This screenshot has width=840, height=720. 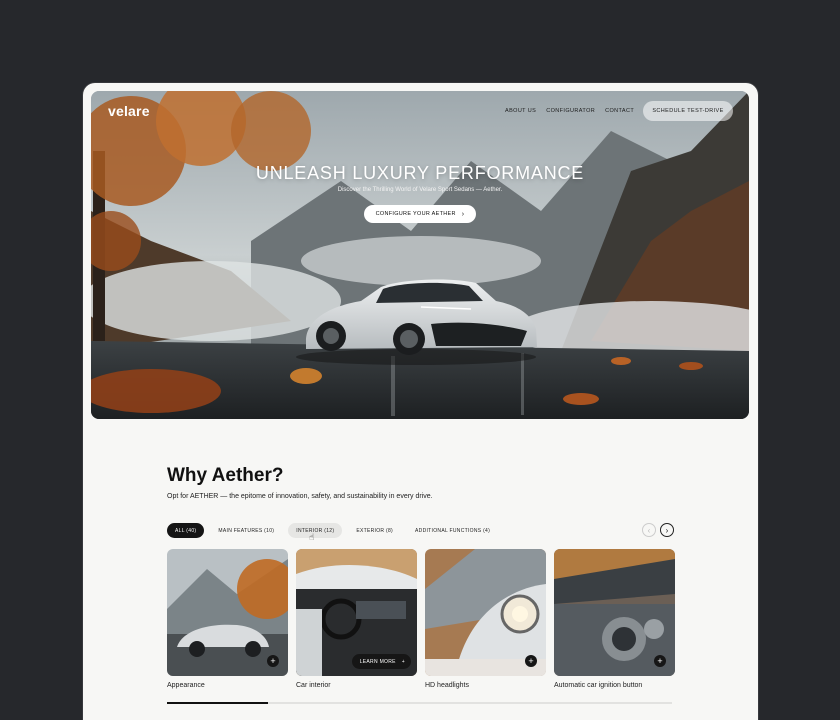 I want to click on feature-card-ignition: + Automatic car ignition button, so click(x=614, y=619).